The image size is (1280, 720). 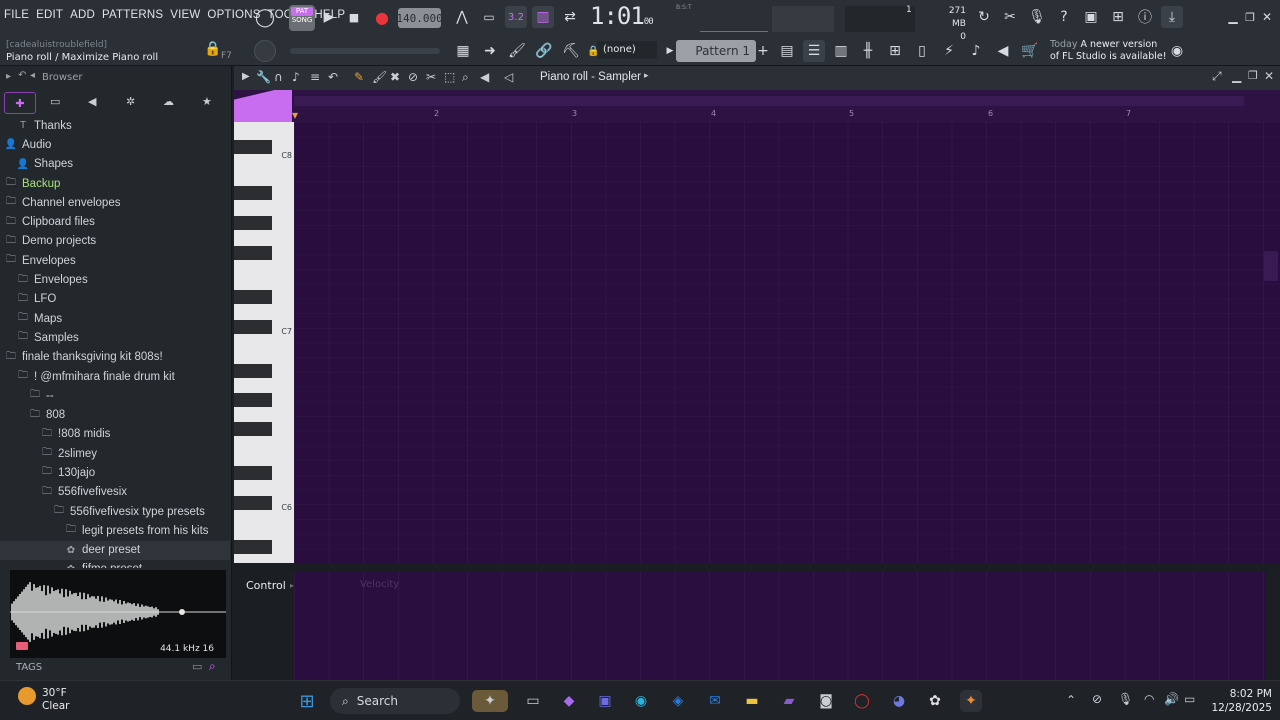 What do you see at coordinates (212, 666) in the screenshot?
I see `tags-search-icon: ⌕` at bounding box center [212, 666].